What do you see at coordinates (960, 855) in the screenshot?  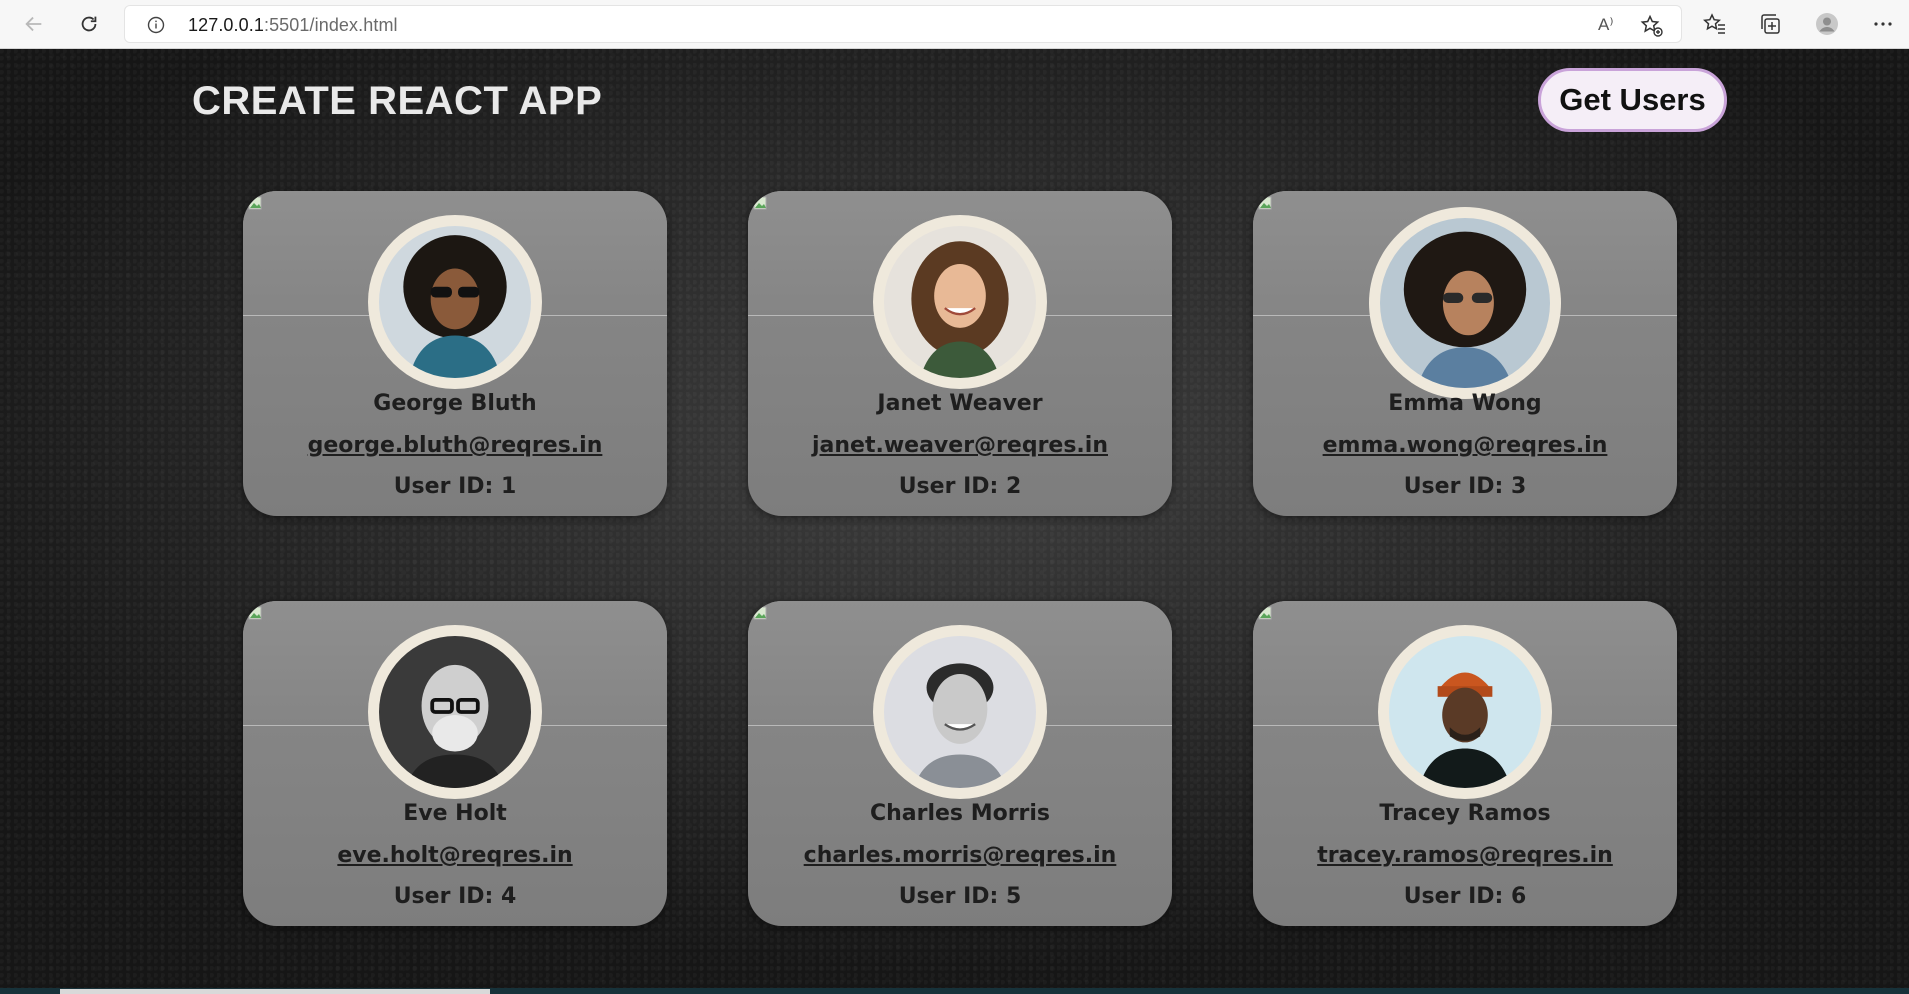 I see `user-email-link: charles.morris@reqres.in` at bounding box center [960, 855].